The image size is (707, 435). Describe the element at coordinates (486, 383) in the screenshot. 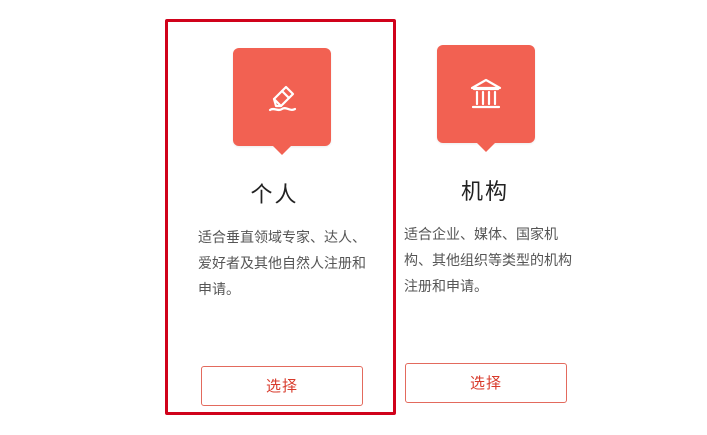

I see `select-organization-button: 选择` at that location.